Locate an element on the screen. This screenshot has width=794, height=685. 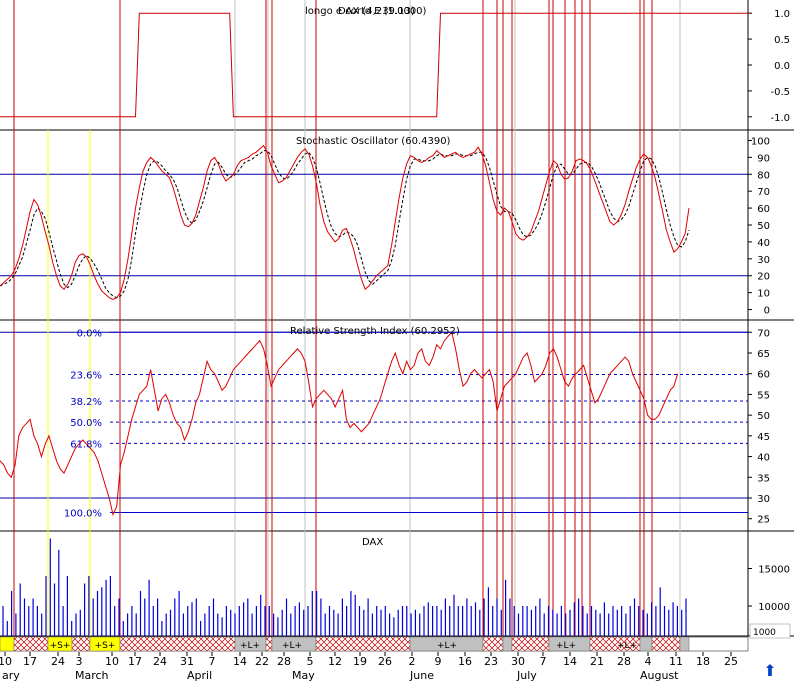
pane2-ytick-label: 20 is located at coordinates (763, 277).